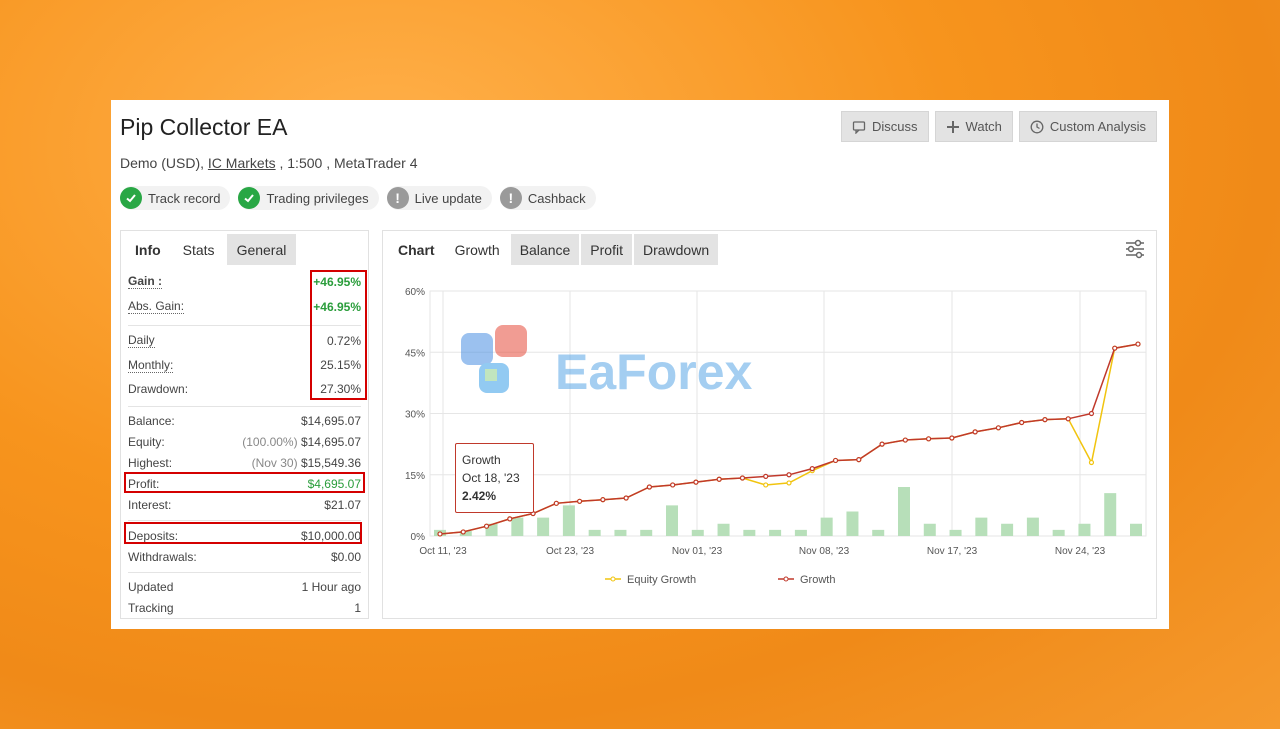 Image resolution: width=1280 pixels, height=729 pixels. Describe the element at coordinates (301, 442) in the screenshot. I see `equity-value: (100.00%) $14,695.07` at that location.